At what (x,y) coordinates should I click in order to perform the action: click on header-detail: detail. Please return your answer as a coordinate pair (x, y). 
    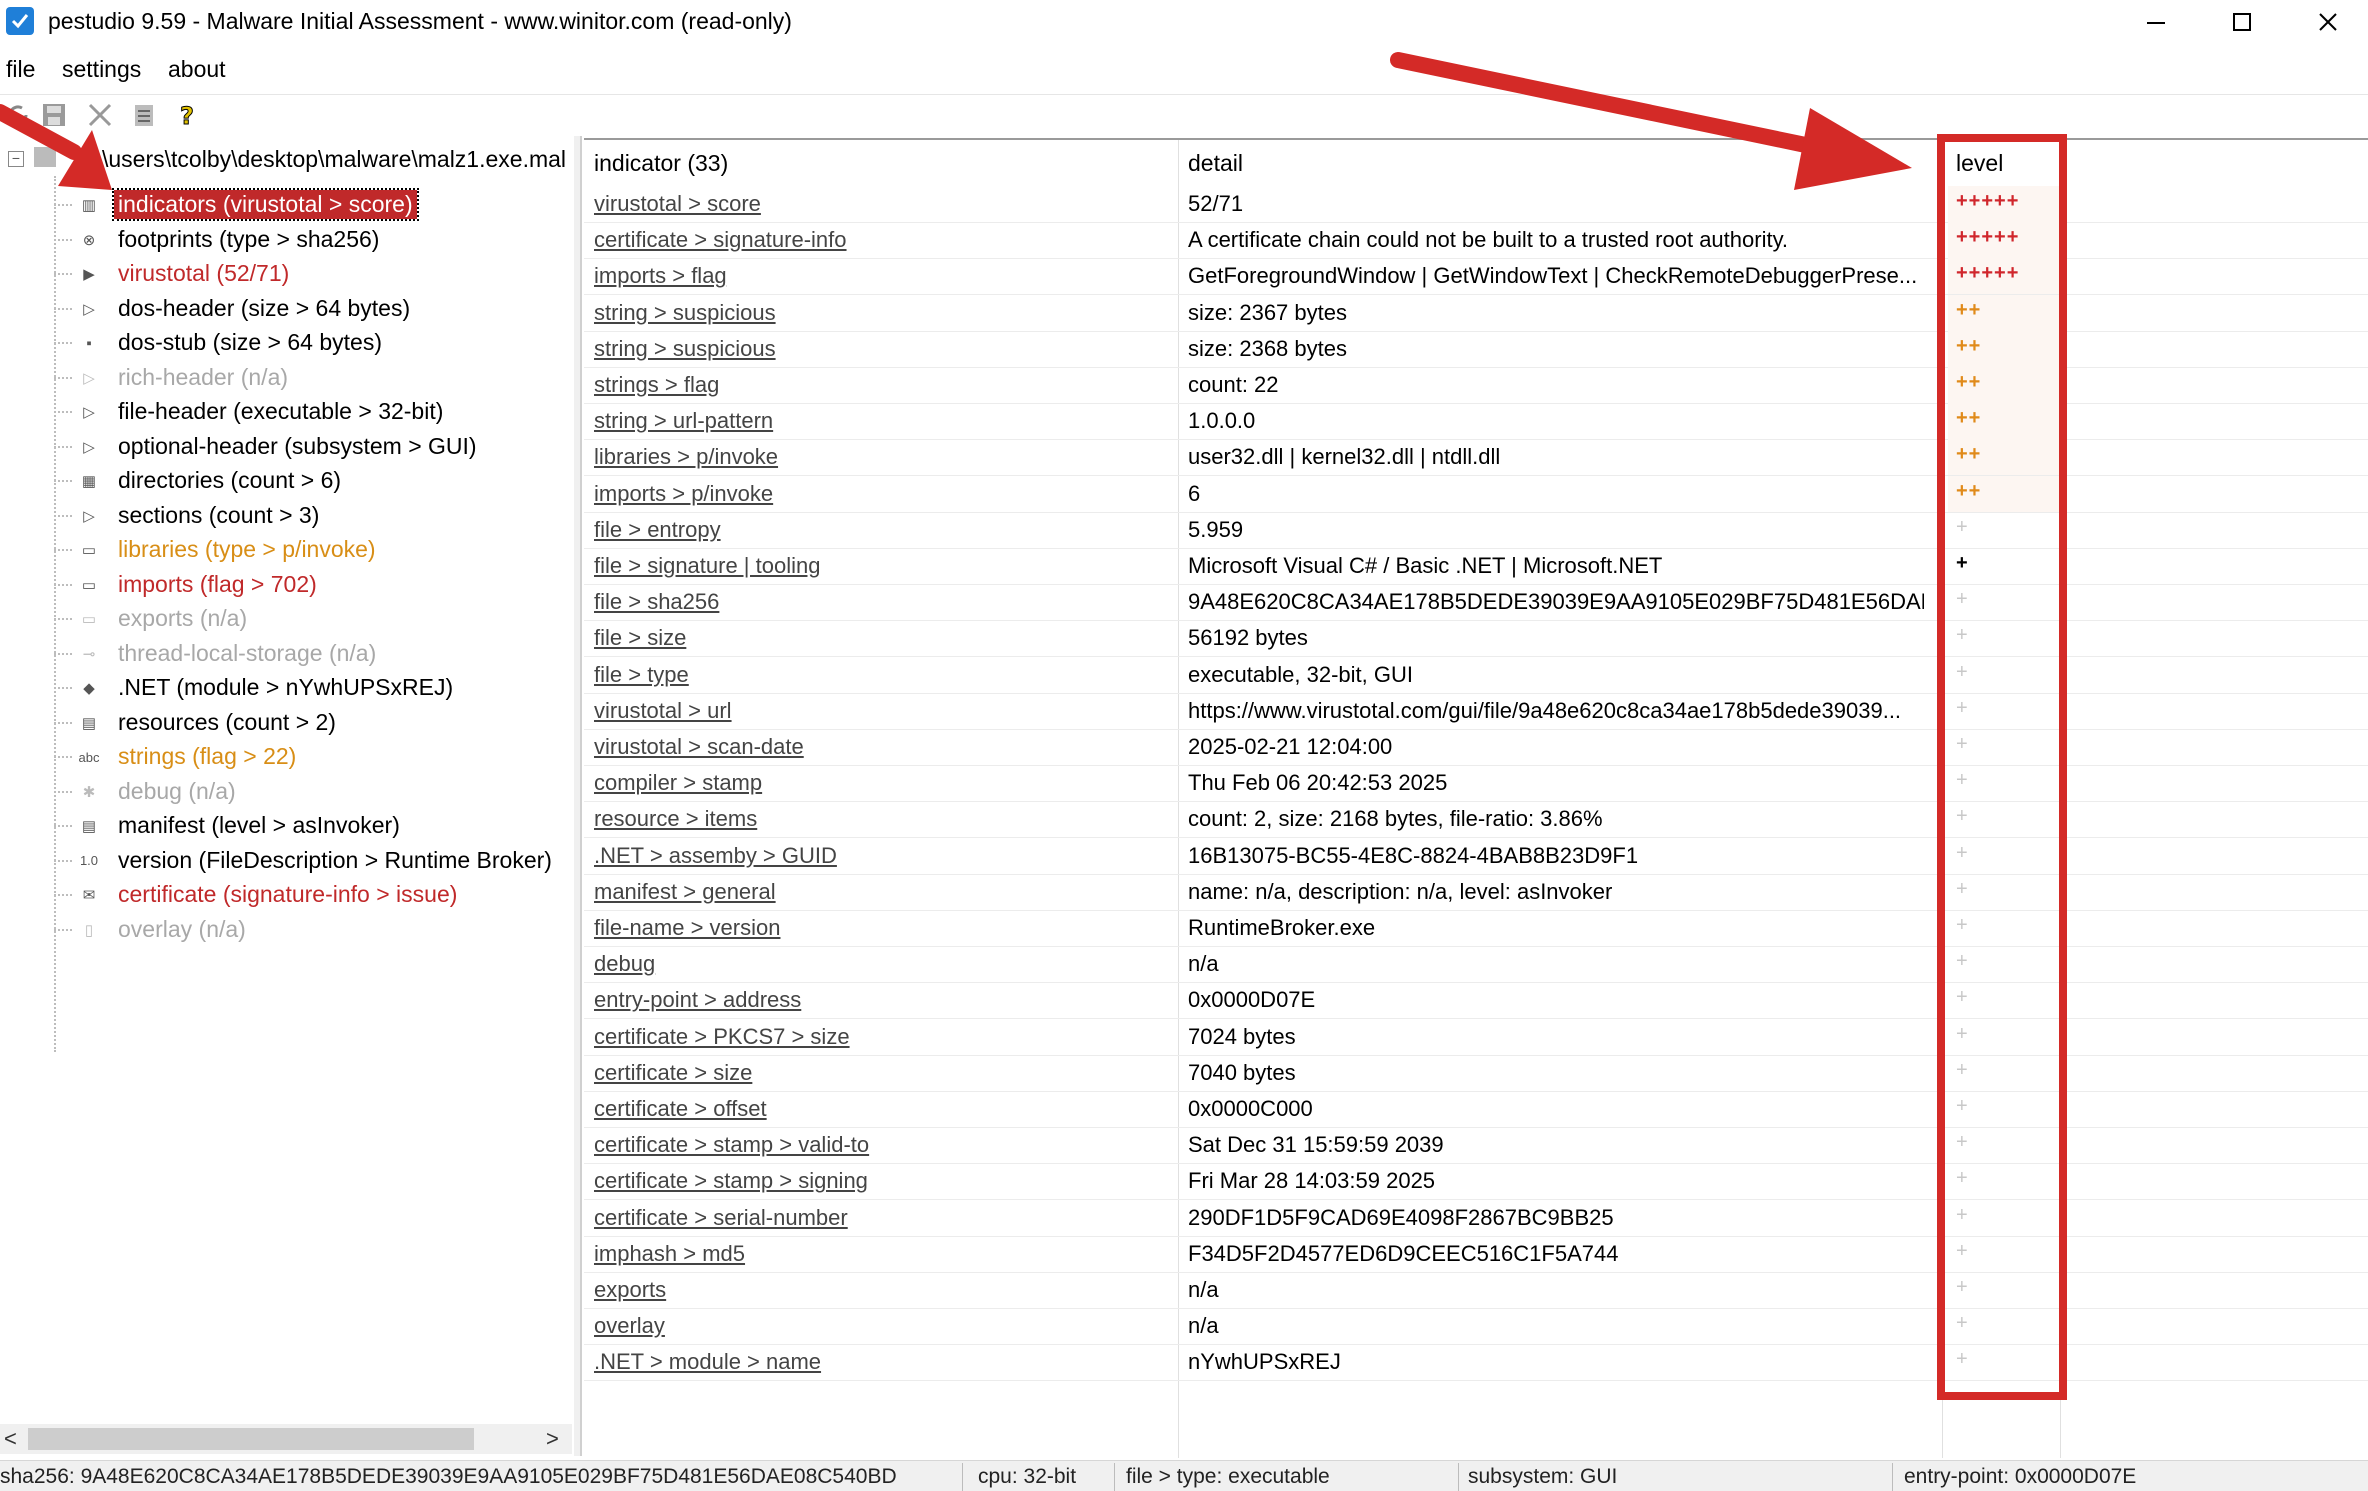
    Looking at the image, I should click on (1215, 163).